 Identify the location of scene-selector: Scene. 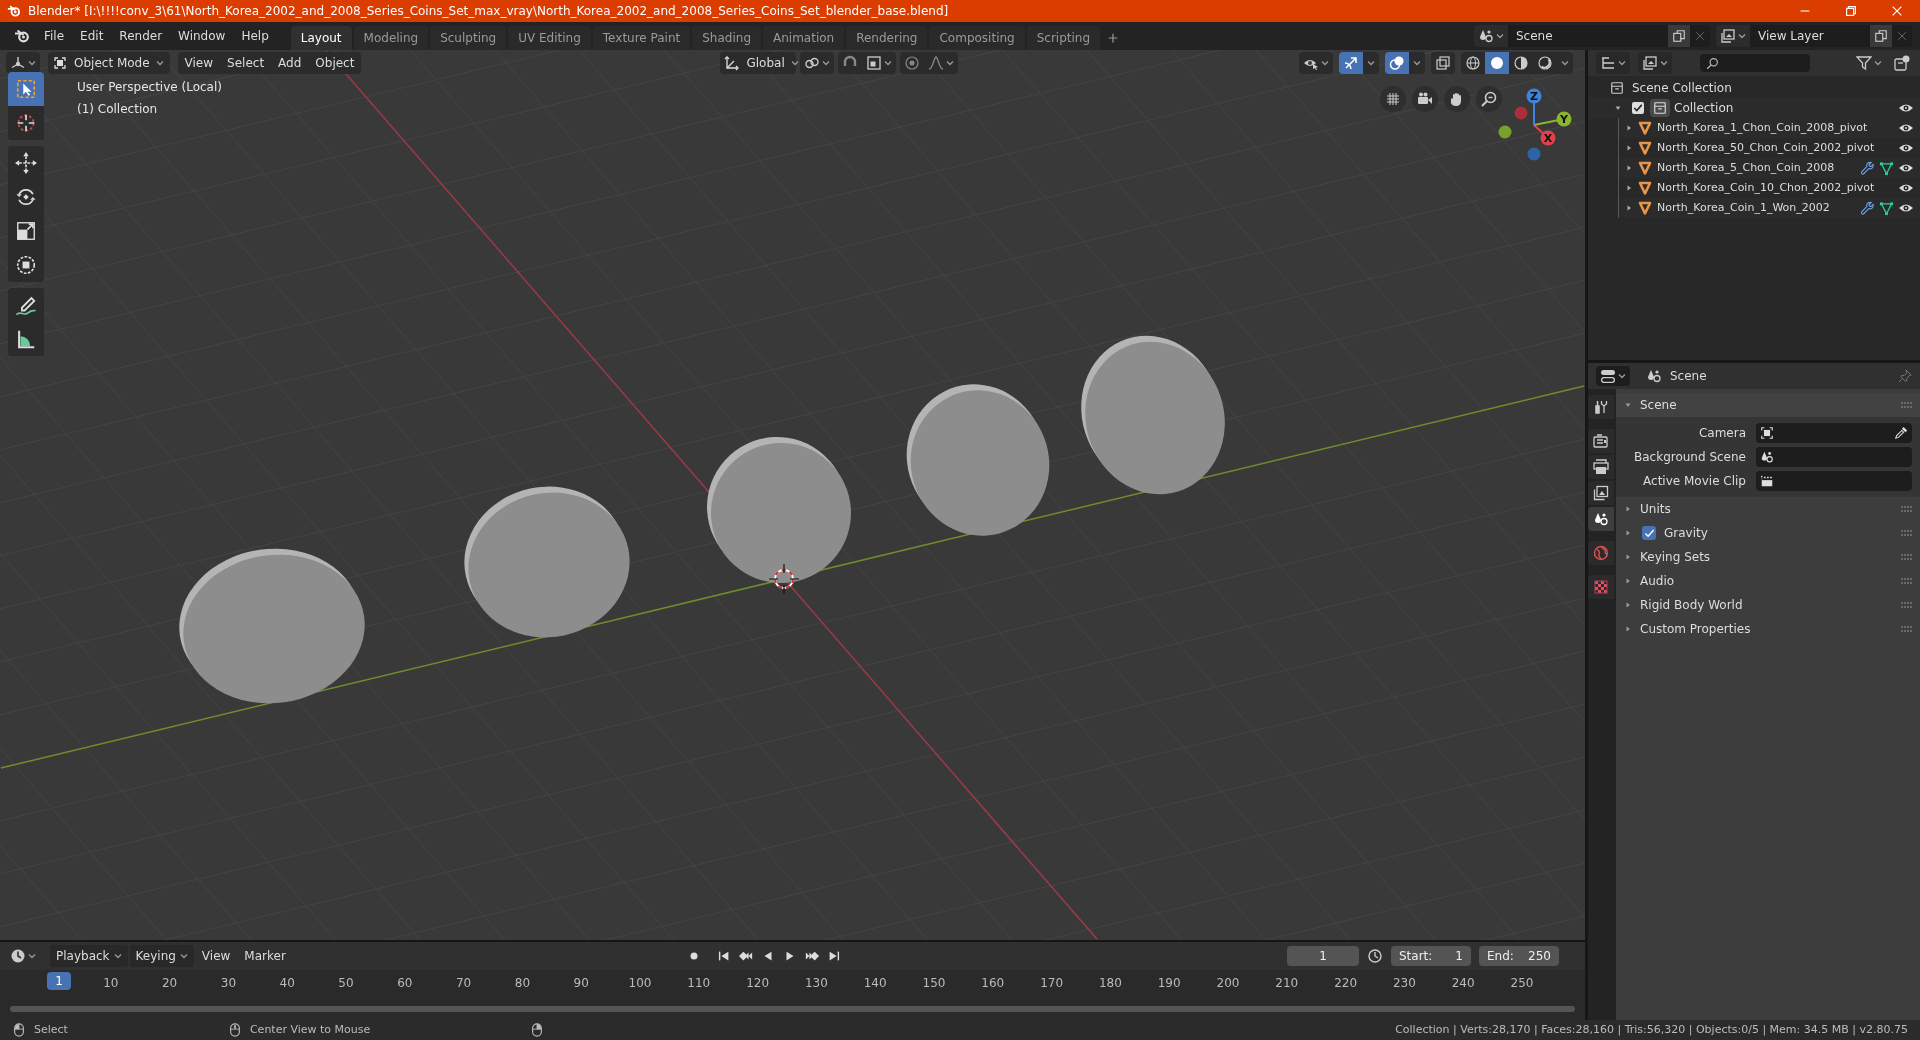
(1592, 36).